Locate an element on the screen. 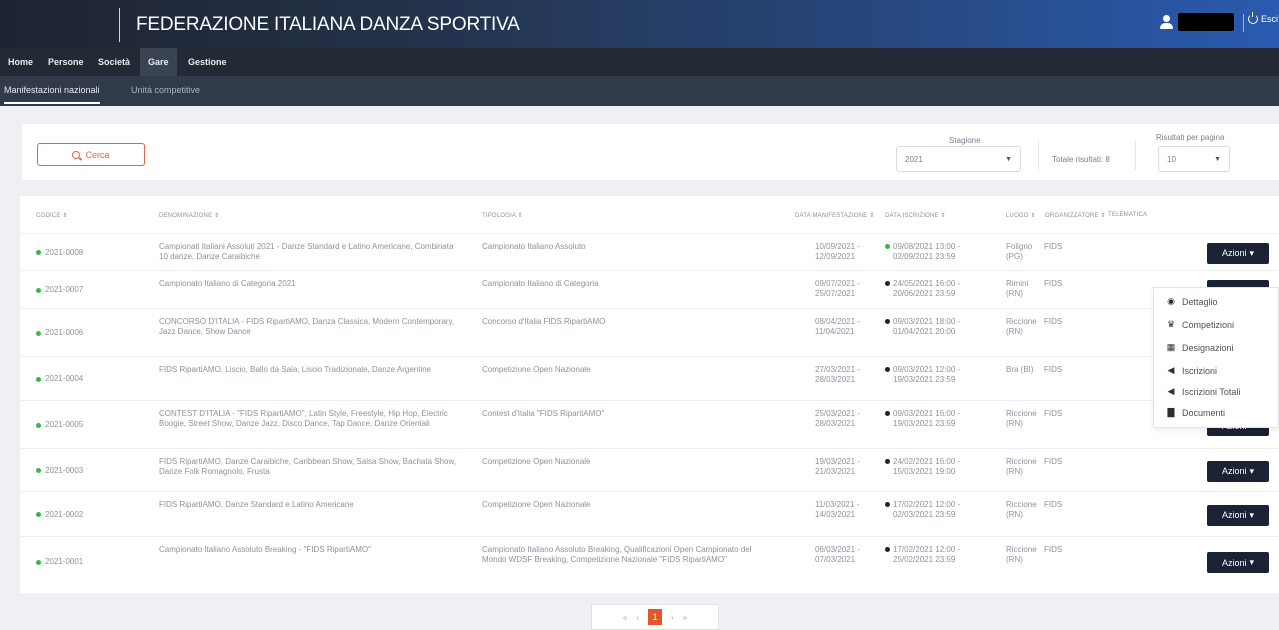 Image resolution: width=1279 pixels, height=630 pixels. event-code: 2021-0004 is located at coordinates (59, 379).